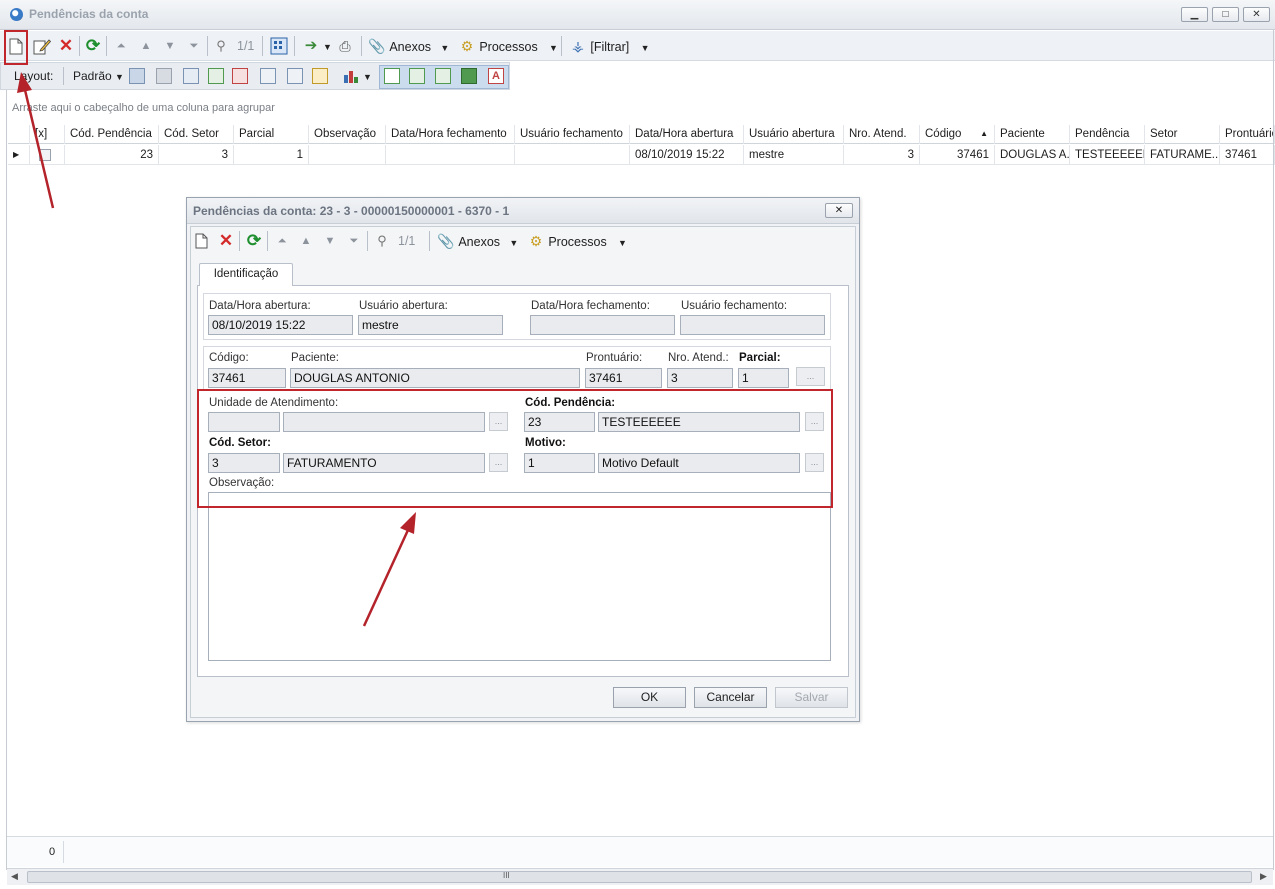  I want to click on data-fechamento-field, so click(602, 325).